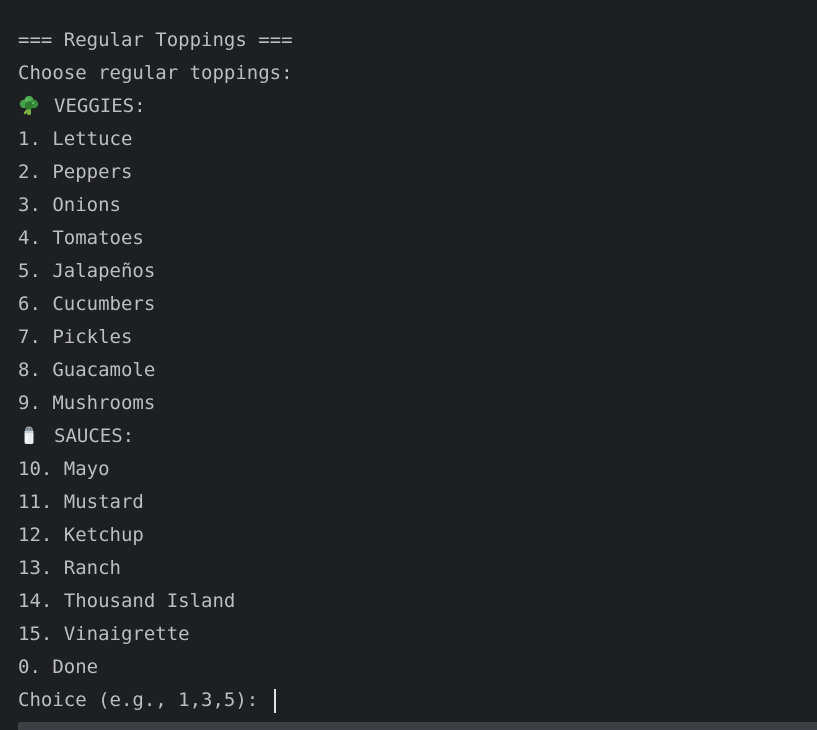 The image size is (817, 730). I want to click on veggies-heading: VEGGIES:, so click(417, 106).